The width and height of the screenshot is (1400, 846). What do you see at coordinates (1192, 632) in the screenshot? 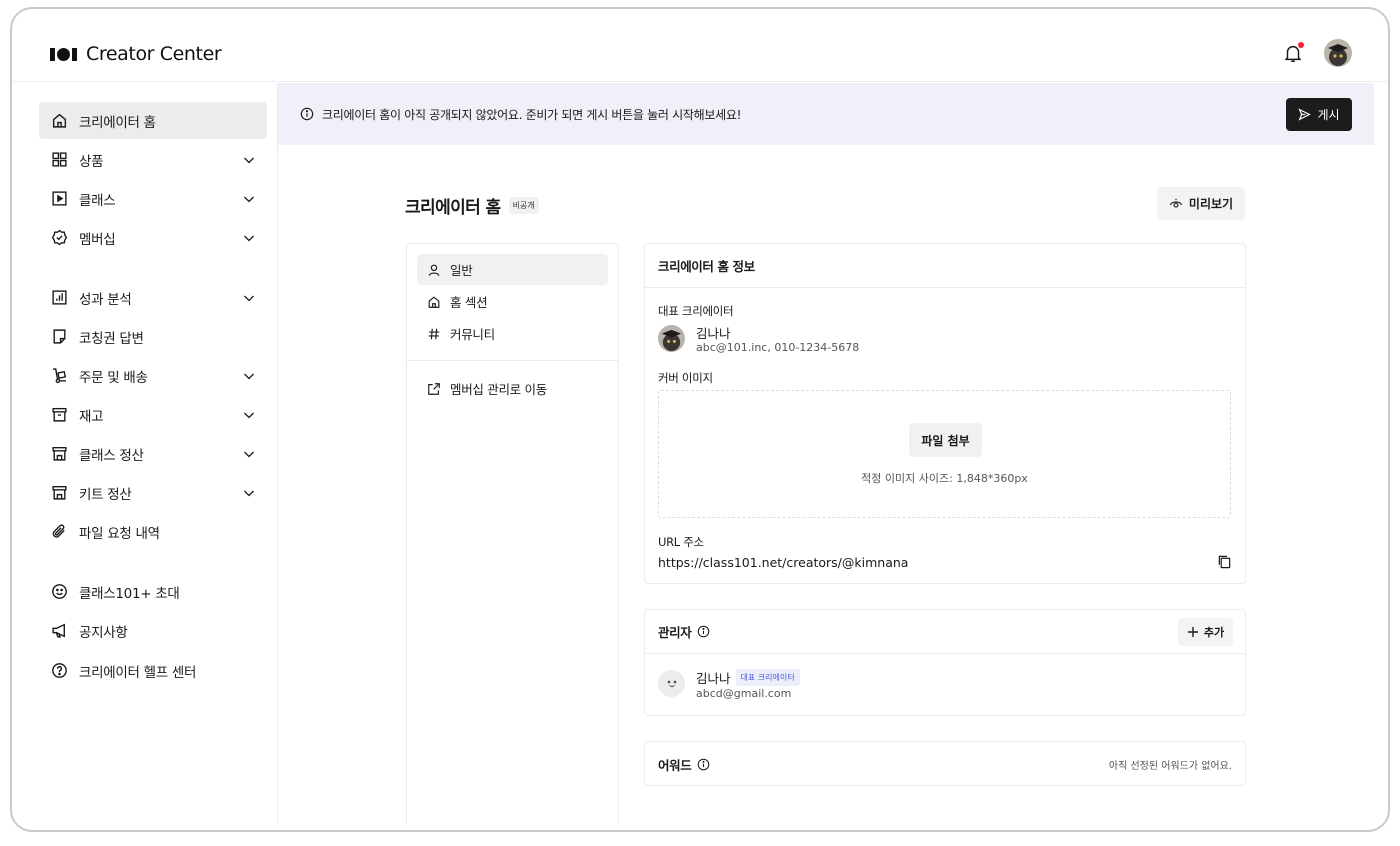
I see `plus-icon` at bounding box center [1192, 632].